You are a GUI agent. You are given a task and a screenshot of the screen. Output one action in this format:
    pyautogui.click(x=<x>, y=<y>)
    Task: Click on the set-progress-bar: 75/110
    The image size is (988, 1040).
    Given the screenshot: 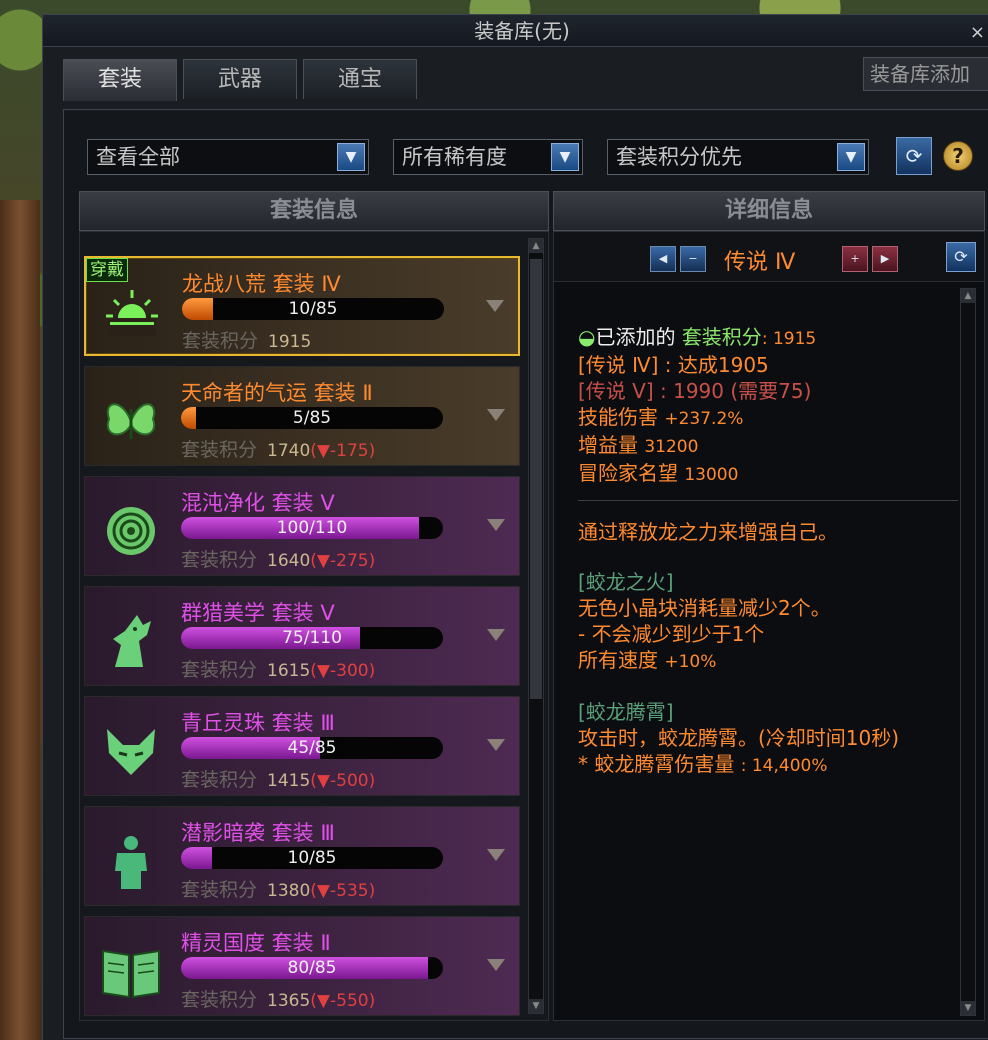 What is the action you would take?
    pyautogui.click(x=312, y=638)
    